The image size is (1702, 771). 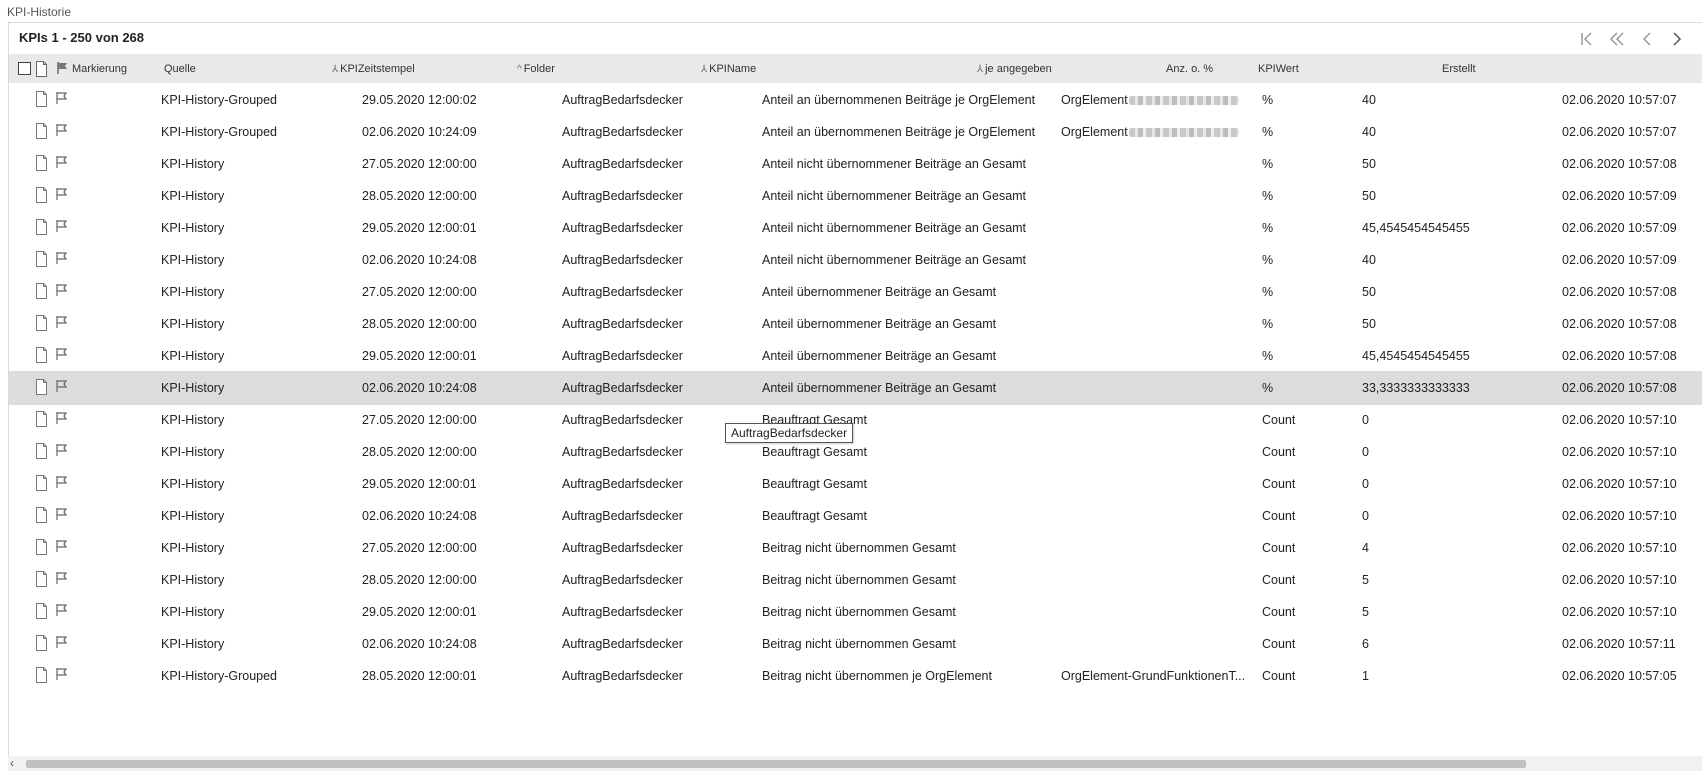 What do you see at coordinates (1365, 580) in the screenshot?
I see `cell-kpiwert: 5` at bounding box center [1365, 580].